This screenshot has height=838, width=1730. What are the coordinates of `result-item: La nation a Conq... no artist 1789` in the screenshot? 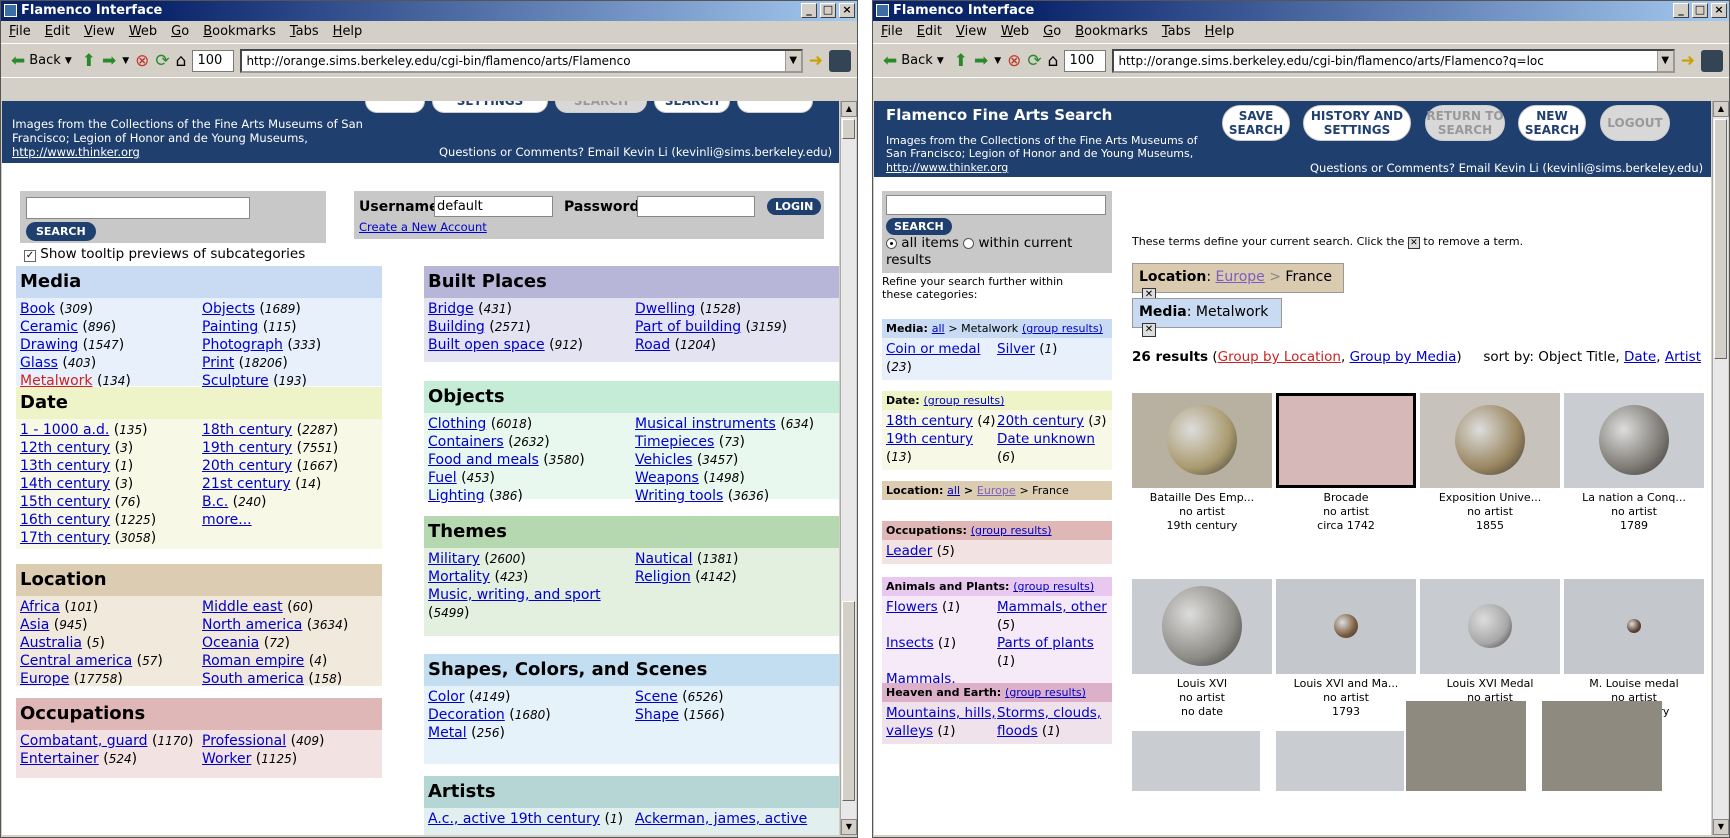 It's located at (1634, 463).